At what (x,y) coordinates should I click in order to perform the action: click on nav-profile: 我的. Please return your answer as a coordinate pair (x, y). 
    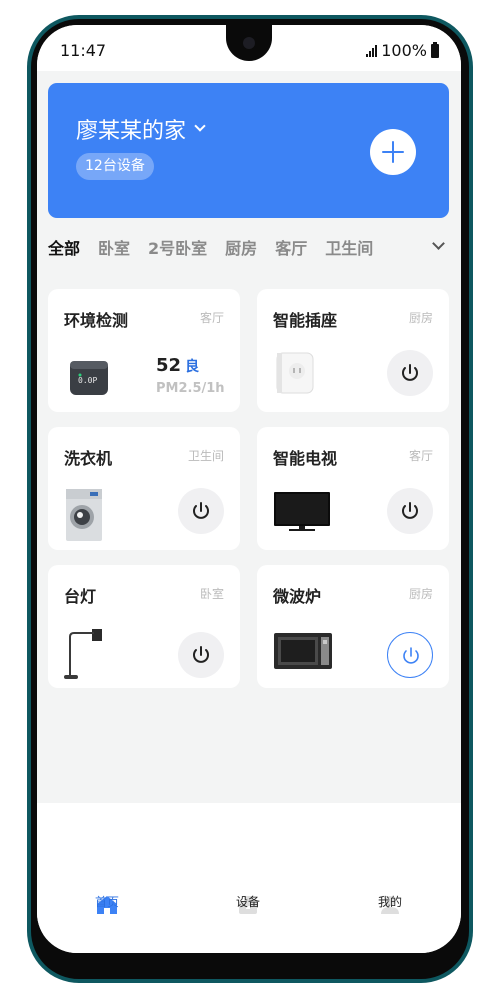
    Looking at the image, I should click on (390, 901).